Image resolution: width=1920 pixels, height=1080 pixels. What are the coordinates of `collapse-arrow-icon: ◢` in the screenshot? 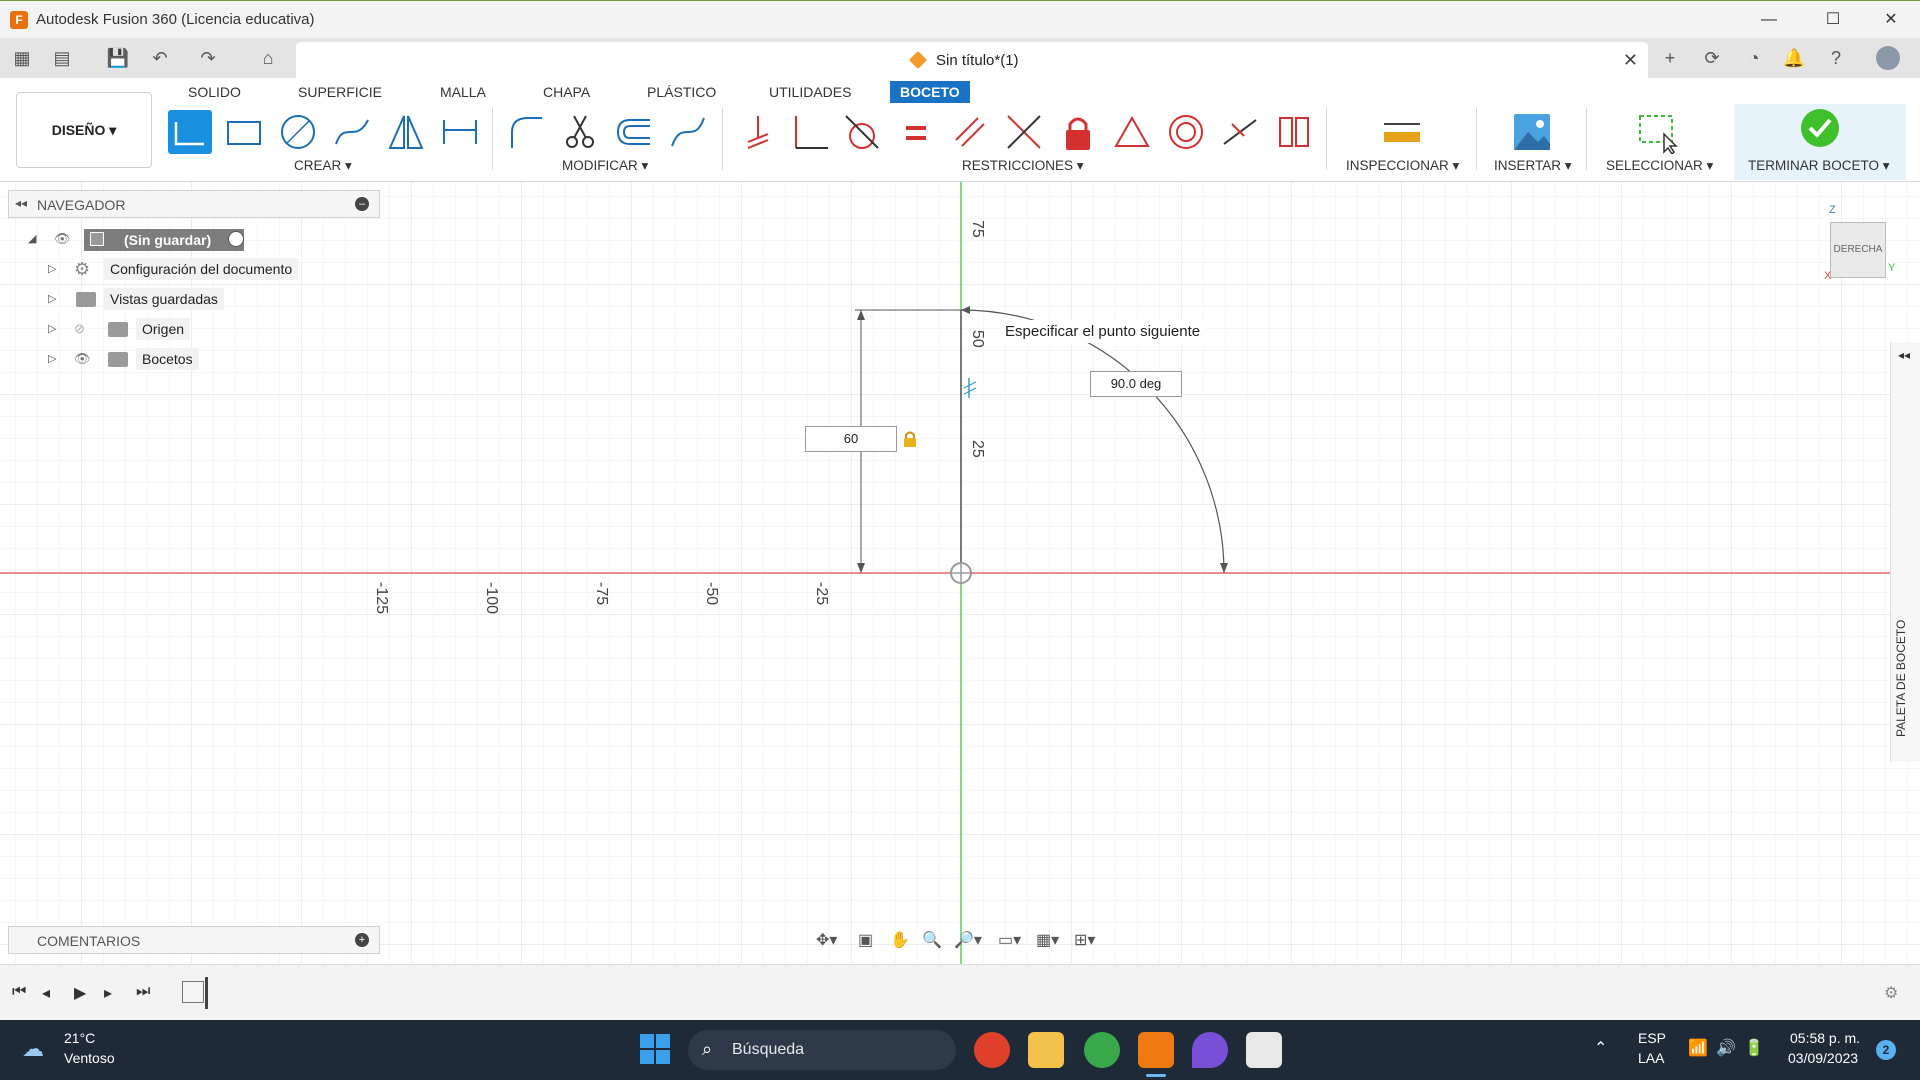 It's located at (33, 238).